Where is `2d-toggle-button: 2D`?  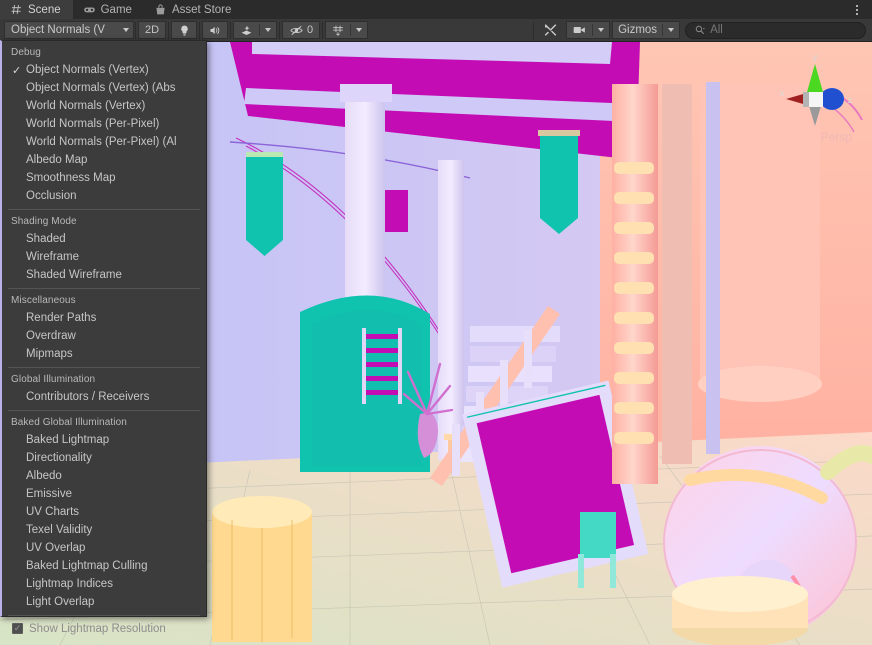
2d-toggle-button: 2D is located at coordinates (152, 30).